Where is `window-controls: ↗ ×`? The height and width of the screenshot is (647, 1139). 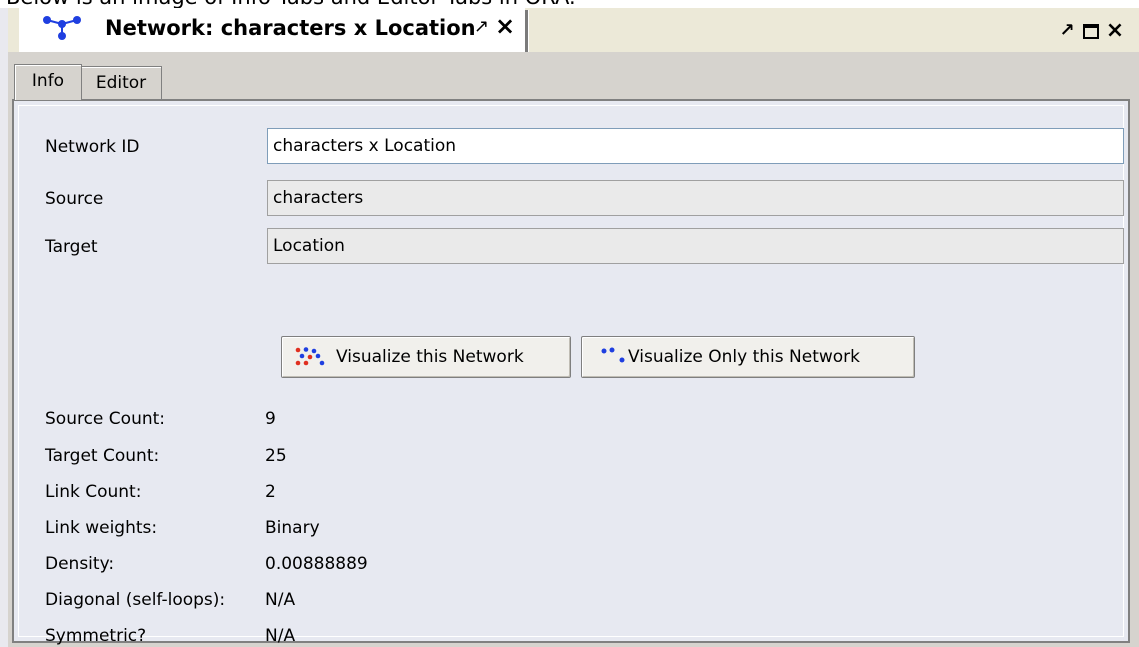
window-controls: ↗ × is located at coordinates (1091, 31).